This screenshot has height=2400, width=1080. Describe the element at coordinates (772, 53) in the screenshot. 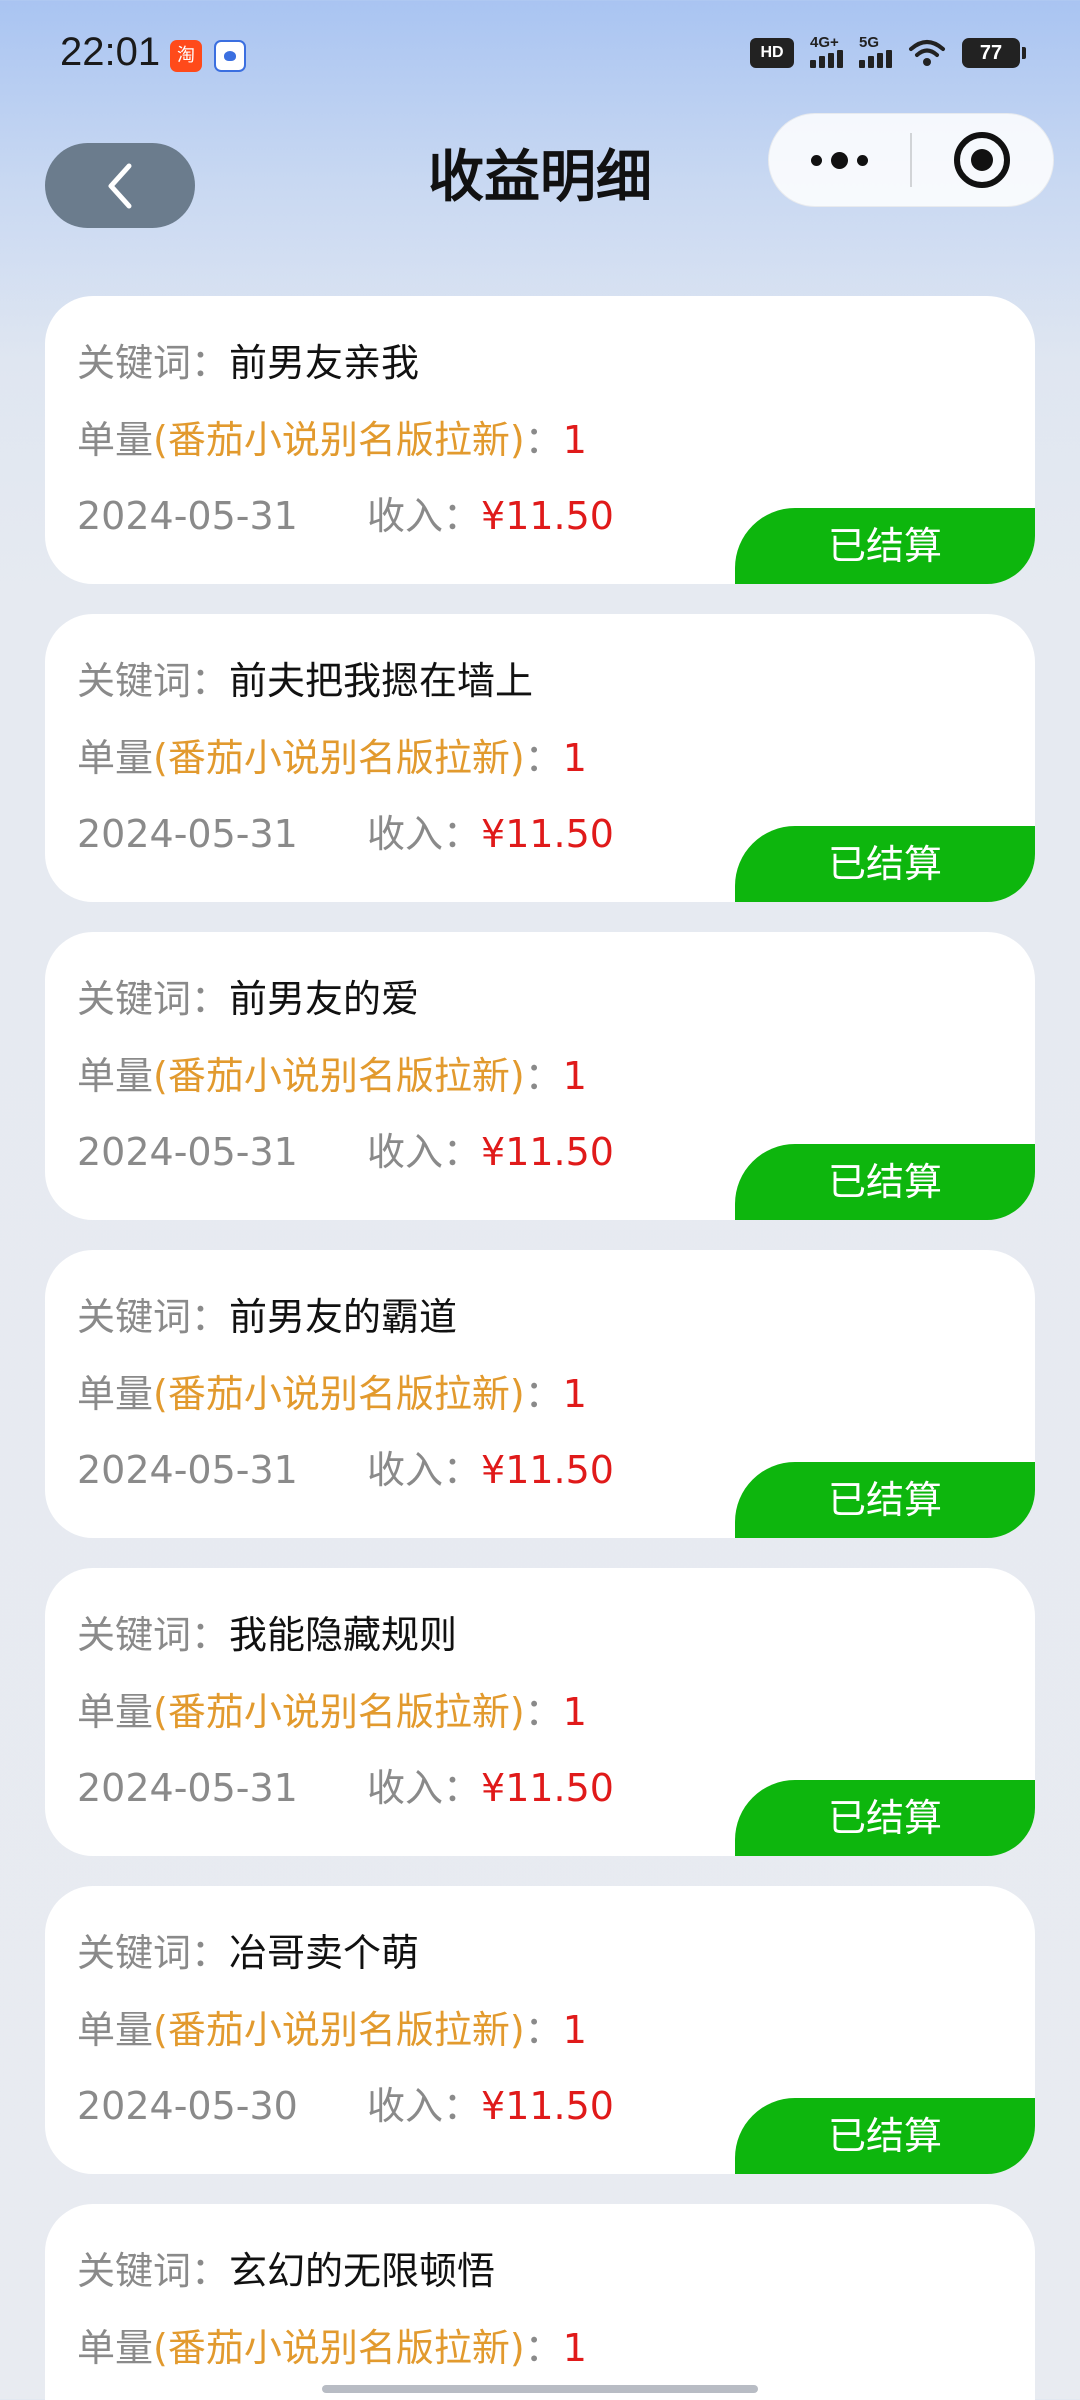

I see `hd-icon: HD` at that location.